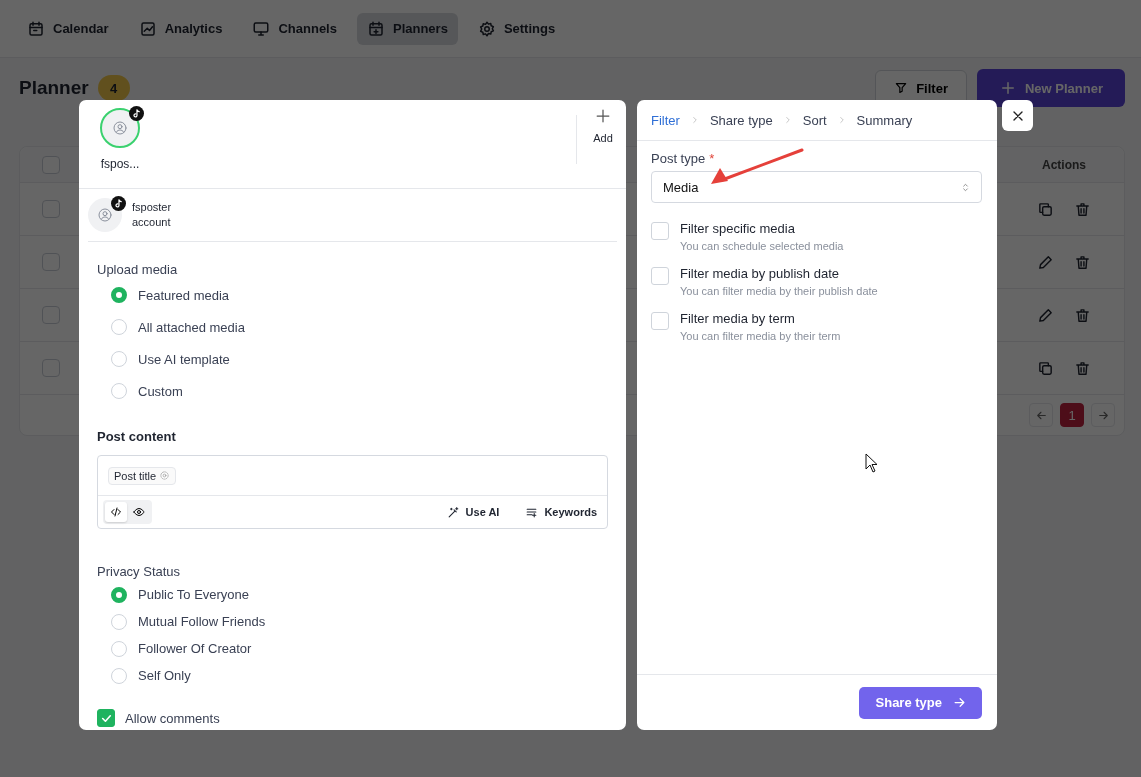  Describe the element at coordinates (113, 88) in the screenshot. I see `count-badge: 4` at that location.